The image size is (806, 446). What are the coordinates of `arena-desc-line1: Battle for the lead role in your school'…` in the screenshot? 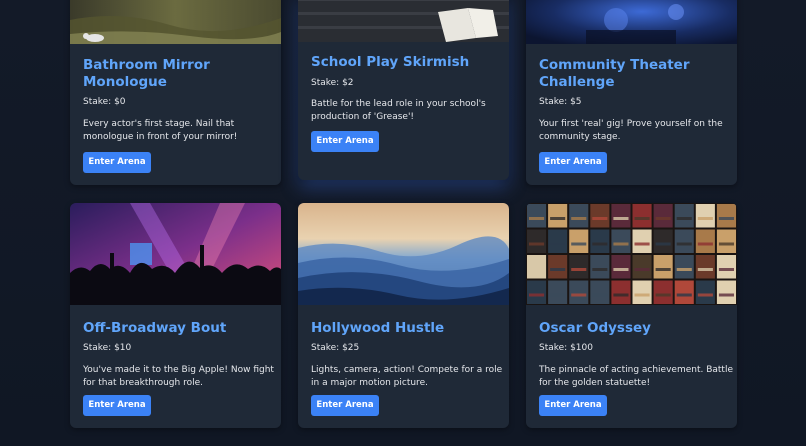 It's located at (398, 104).